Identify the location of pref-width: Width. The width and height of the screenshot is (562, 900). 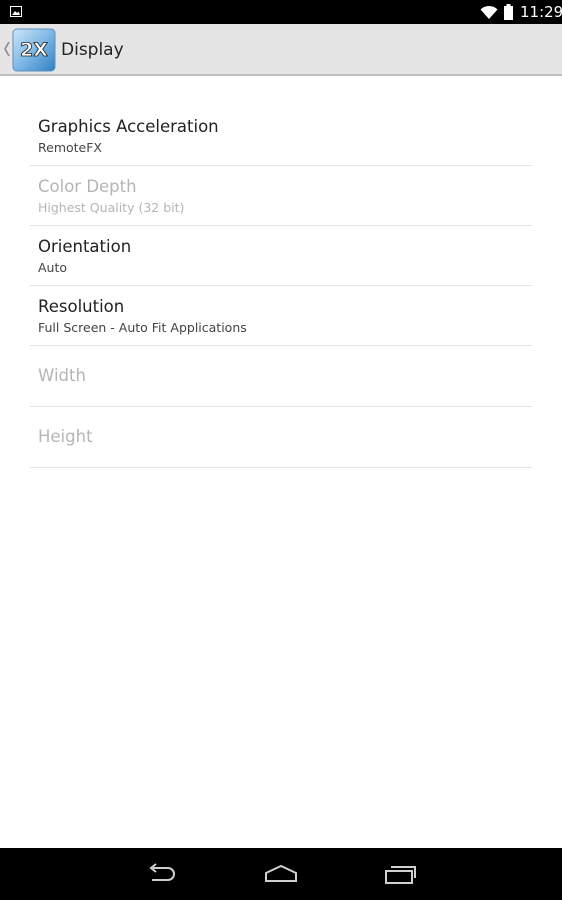
(281, 376).